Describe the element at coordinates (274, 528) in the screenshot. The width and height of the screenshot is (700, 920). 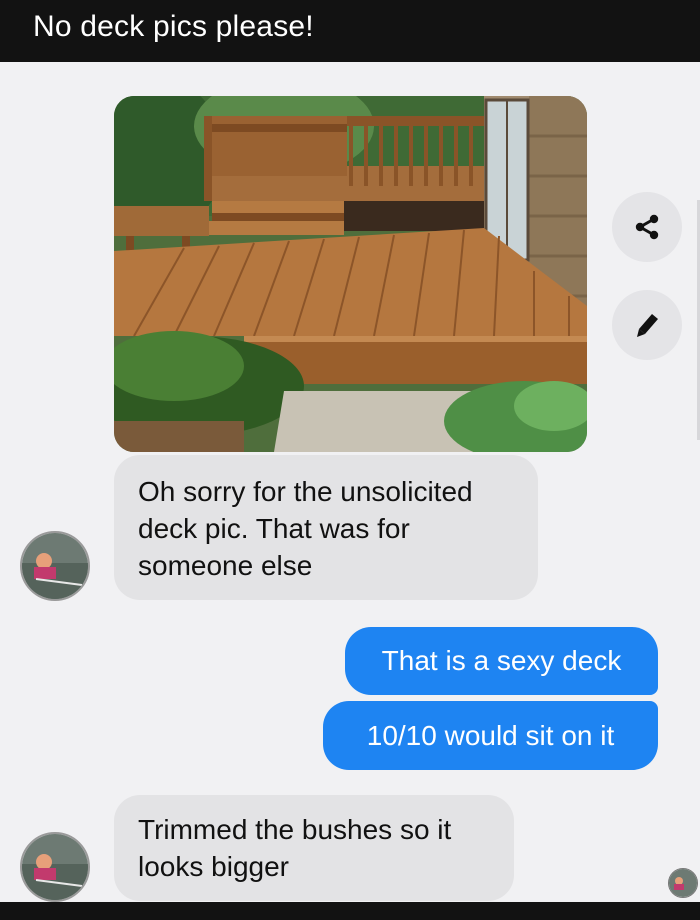
I see `message-text-line: deck pic. That was for` at that location.